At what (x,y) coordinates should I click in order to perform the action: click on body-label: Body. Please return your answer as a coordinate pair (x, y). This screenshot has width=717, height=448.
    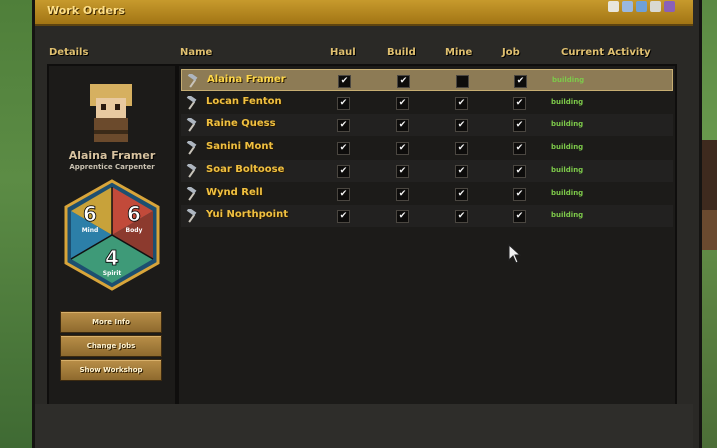
    Looking at the image, I should click on (134, 230).